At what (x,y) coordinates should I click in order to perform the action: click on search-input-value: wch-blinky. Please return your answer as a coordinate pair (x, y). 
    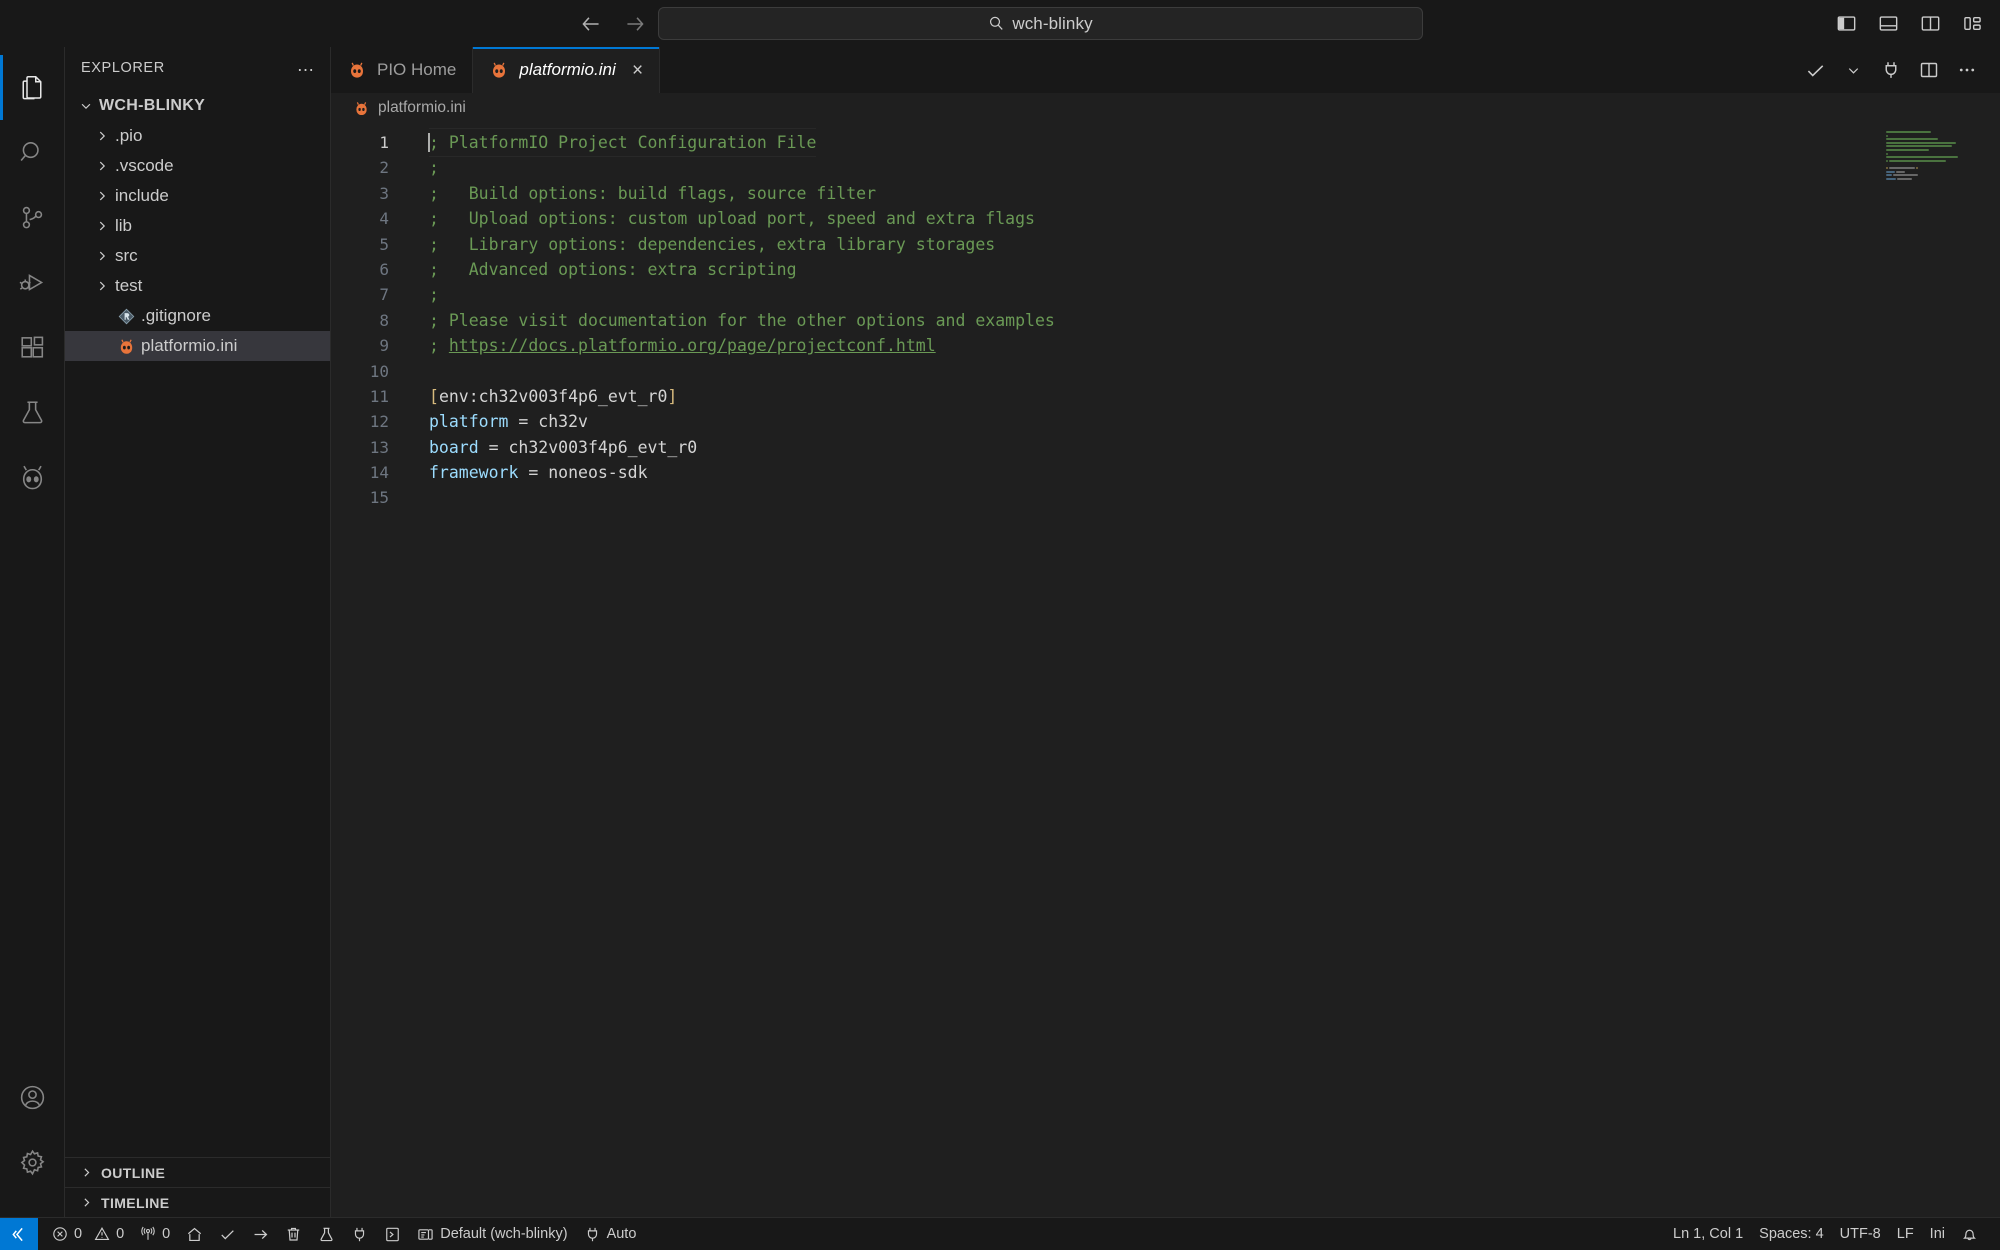
    Looking at the image, I should click on (1052, 23).